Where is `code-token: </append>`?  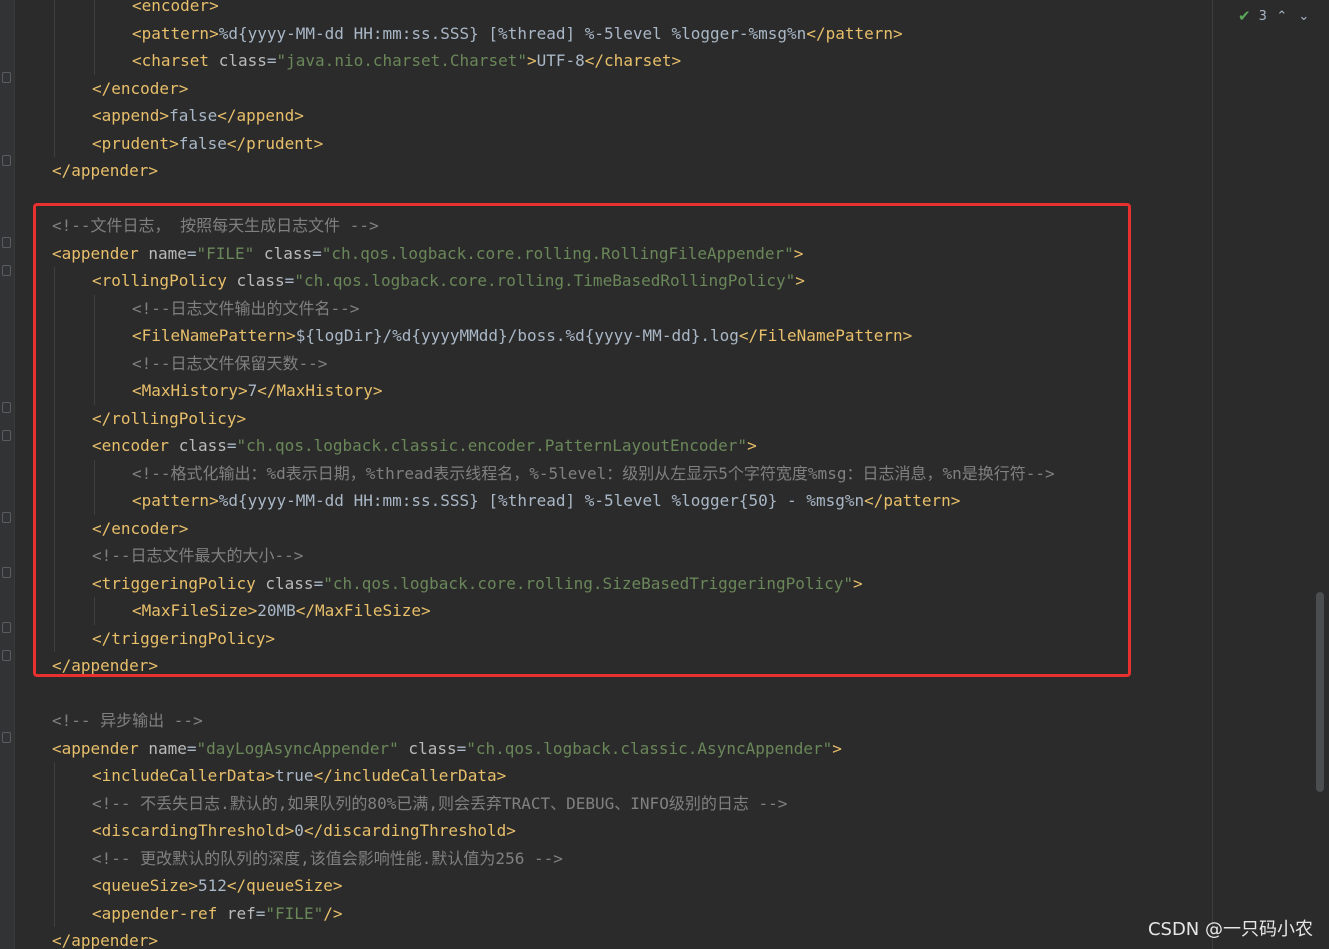 code-token: </append> is located at coordinates (260, 115).